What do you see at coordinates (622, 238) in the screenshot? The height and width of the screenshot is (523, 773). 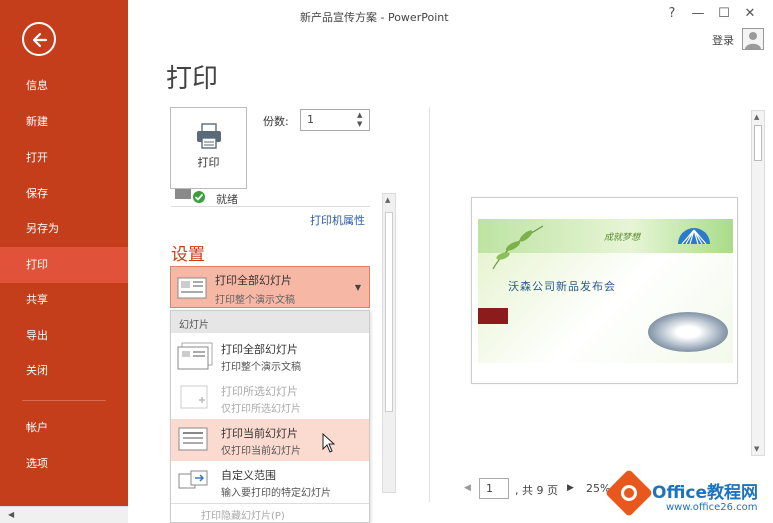 I see `slide-subtitle: 成就梦想` at bounding box center [622, 238].